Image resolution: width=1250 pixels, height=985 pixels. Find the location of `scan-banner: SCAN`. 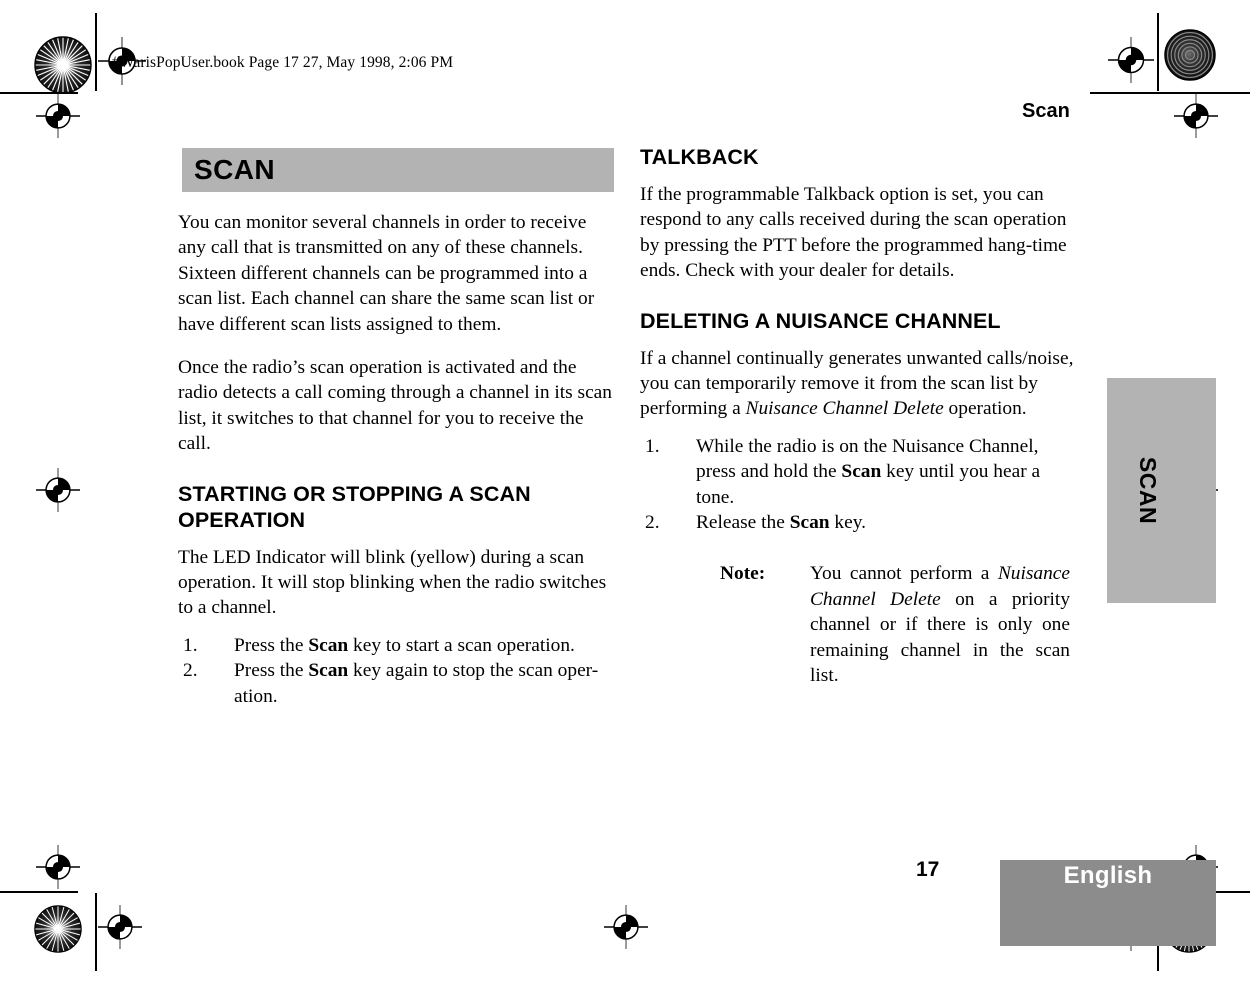

scan-banner: SCAN is located at coordinates (398, 170).